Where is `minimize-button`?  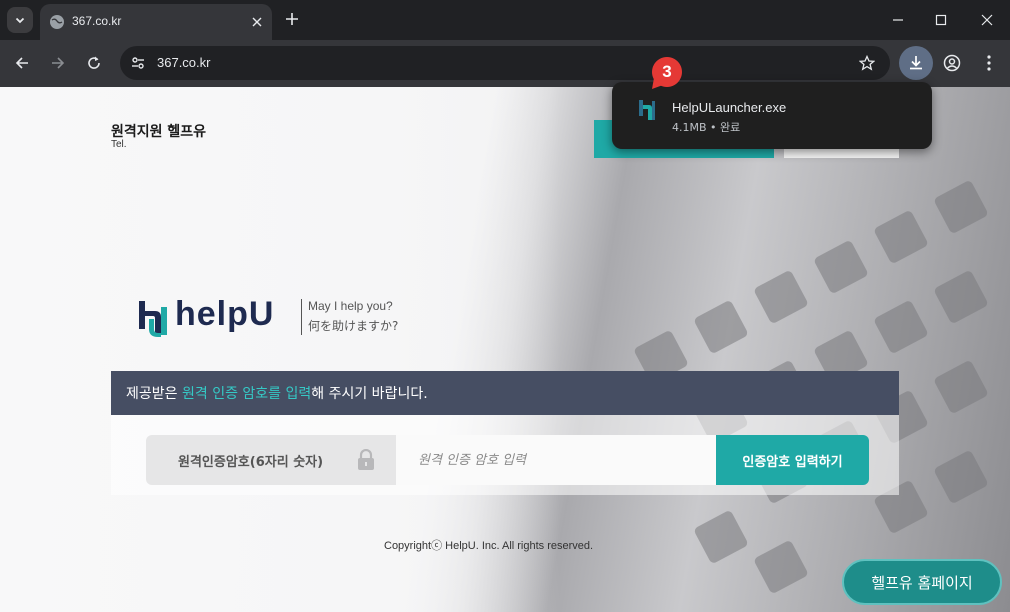 minimize-button is located at coordinates (898, 20).